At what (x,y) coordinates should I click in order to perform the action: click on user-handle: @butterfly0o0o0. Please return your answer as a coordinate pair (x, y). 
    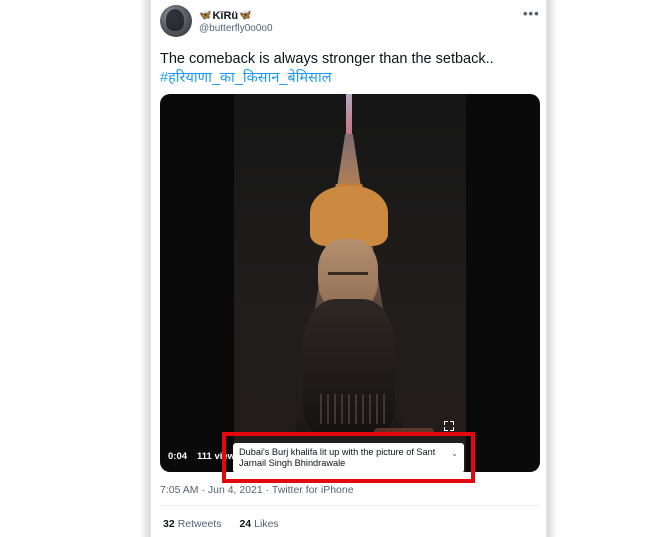
    Looking at the image, I should click on (236, 28).